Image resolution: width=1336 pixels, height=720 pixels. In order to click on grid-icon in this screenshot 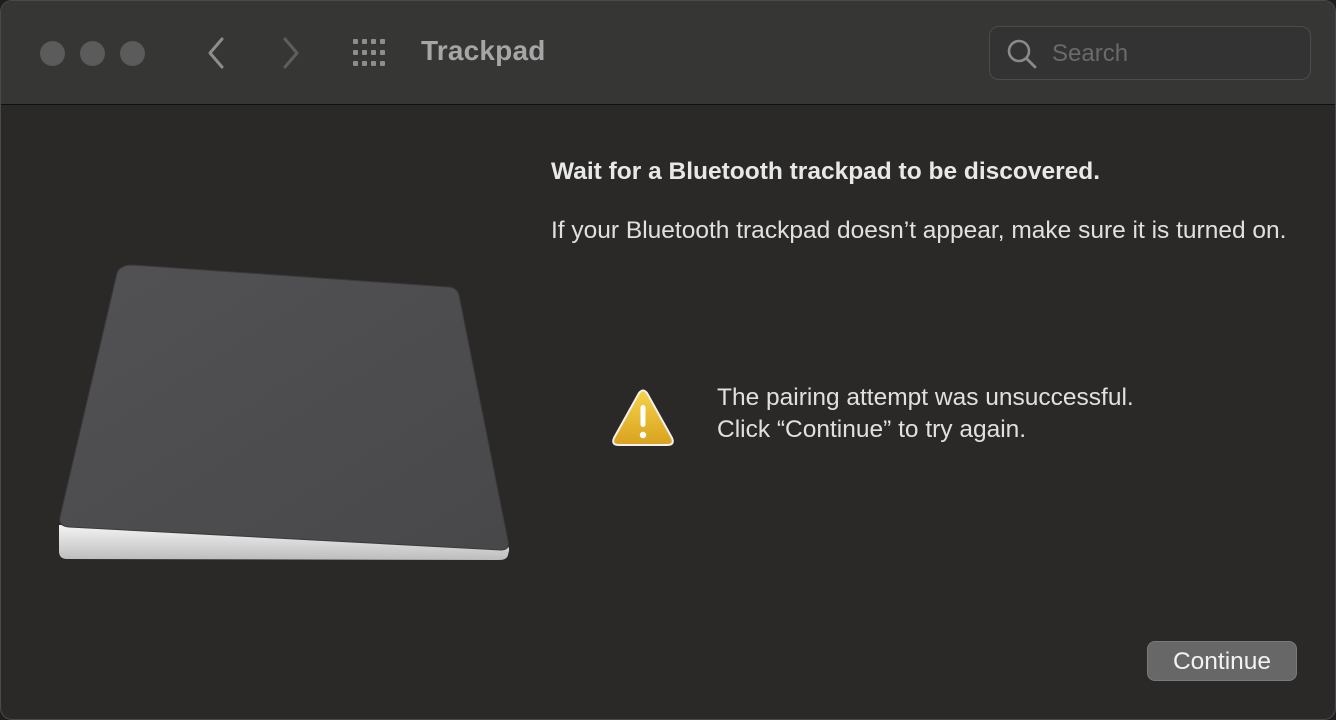, I will do `click(369, 52)`.